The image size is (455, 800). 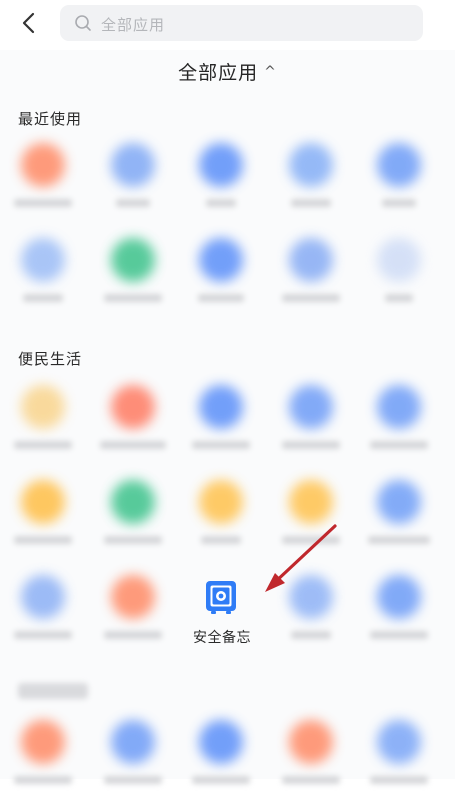 What do you see at coordinates (222, 638) in the screenshot?
I see `safe-memo-label: 安全备忘` at bounding box center [222, 638].